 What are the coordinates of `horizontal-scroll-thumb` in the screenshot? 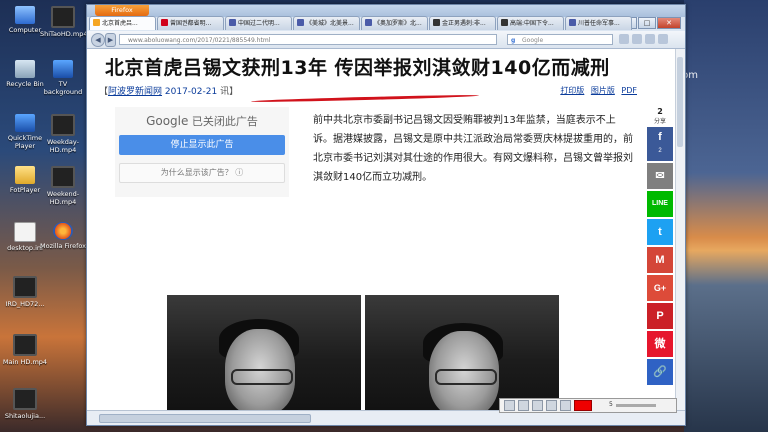 It's located at (205, 418).